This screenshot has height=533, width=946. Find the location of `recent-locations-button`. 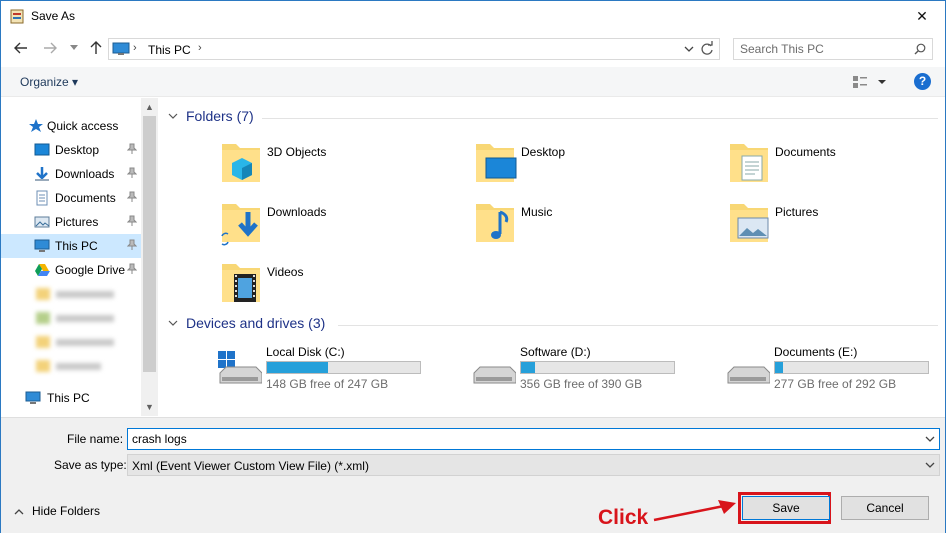

recent-locations-button is located at coordinates (74, 48).